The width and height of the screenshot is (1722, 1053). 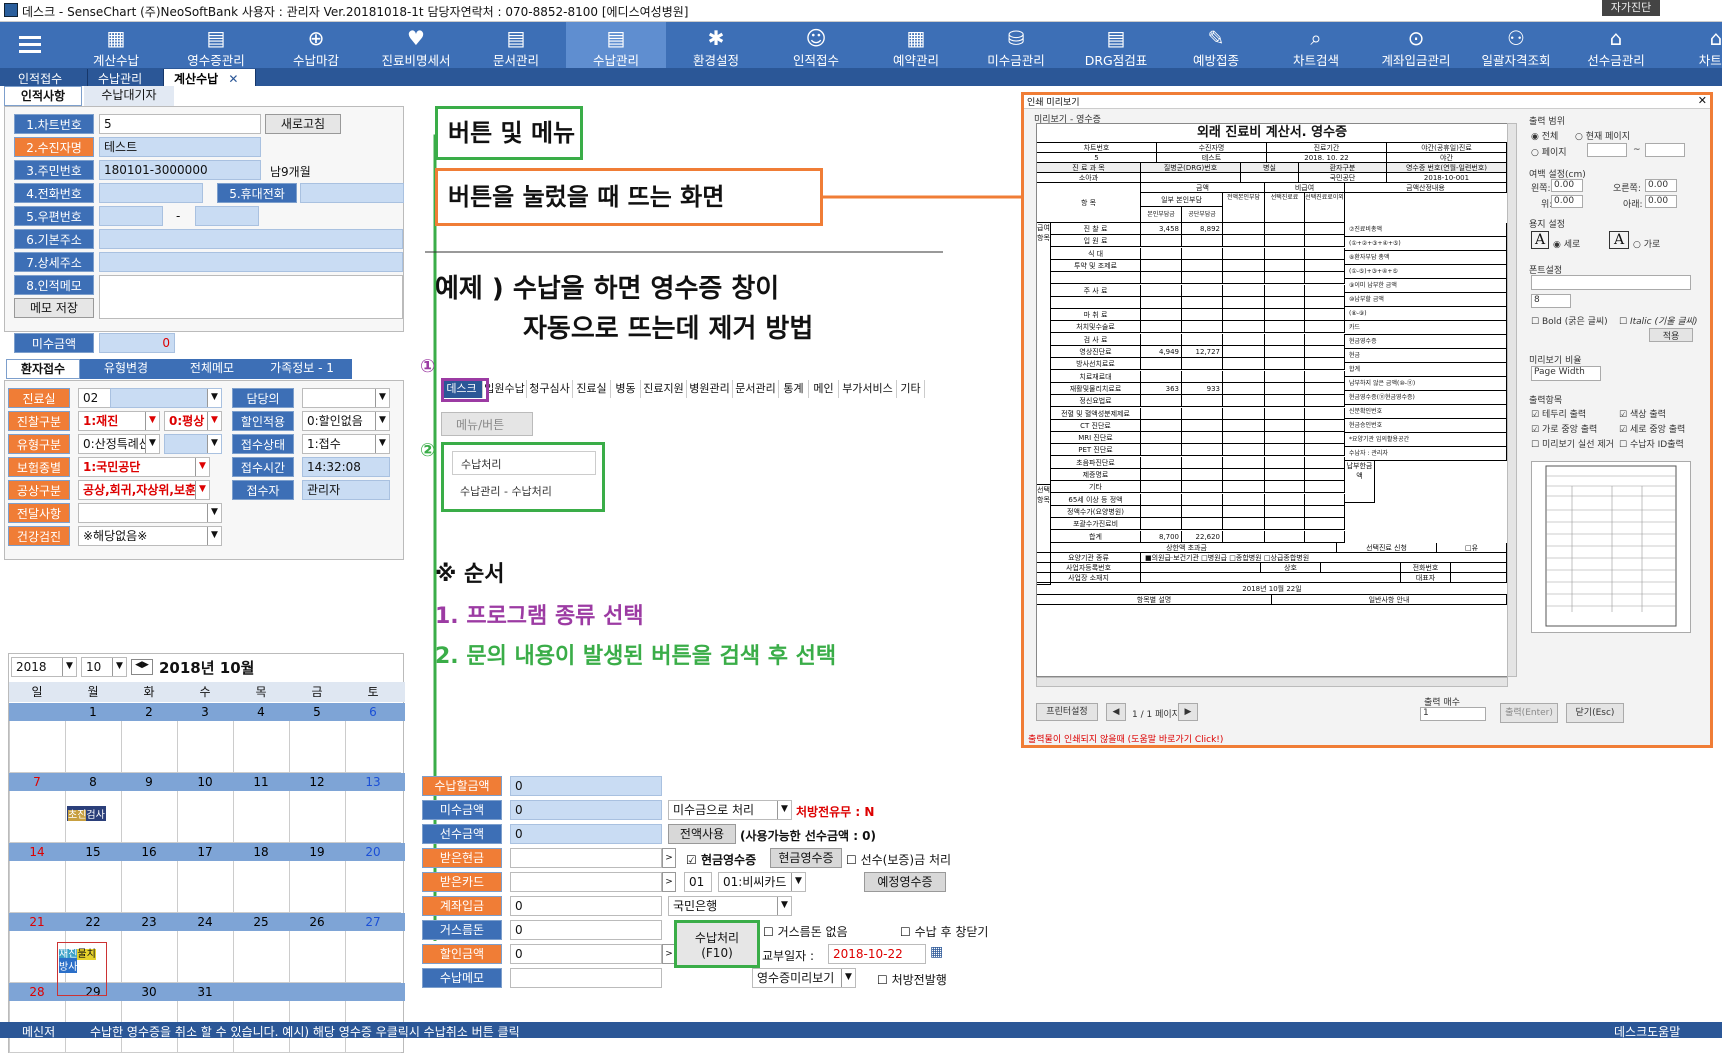 What do you see at coordinates (346, 467) in the screenshot?
I see `reception-rvalue-3: 14:32:08` at bounding box center [346, 467].